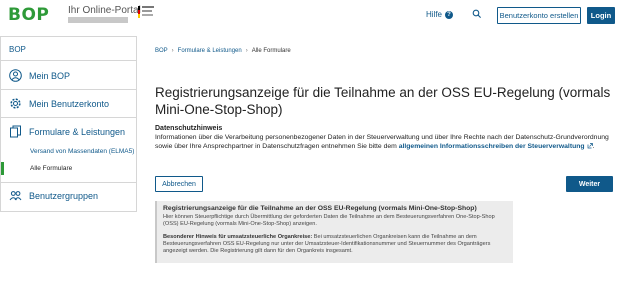  Describe the element at coordinates (210, 51) in the screenshot. I see `breadcrumb-item: Formulare & Leistungen` at that location.